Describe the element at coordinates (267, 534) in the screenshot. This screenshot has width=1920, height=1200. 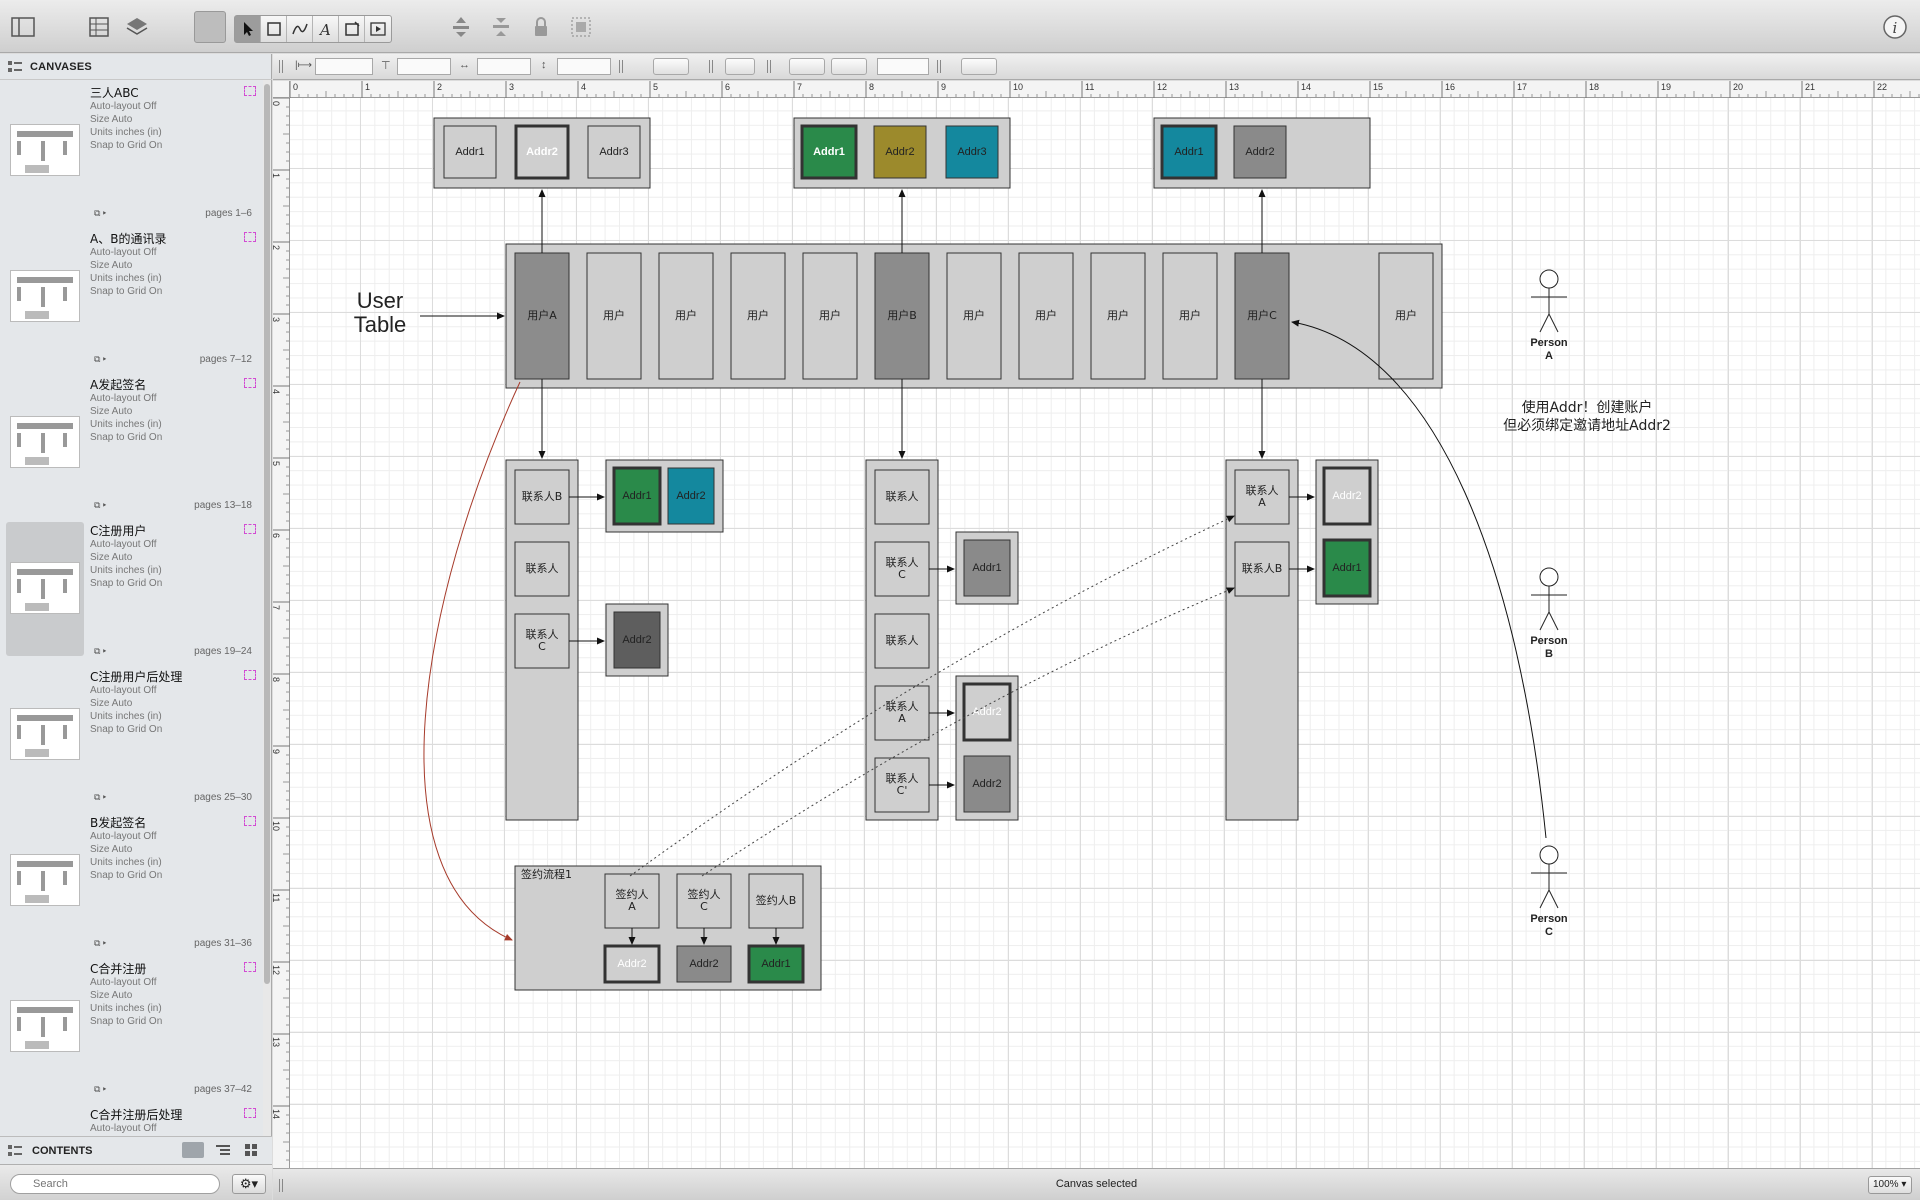
I see `scroll-knob` at that location.